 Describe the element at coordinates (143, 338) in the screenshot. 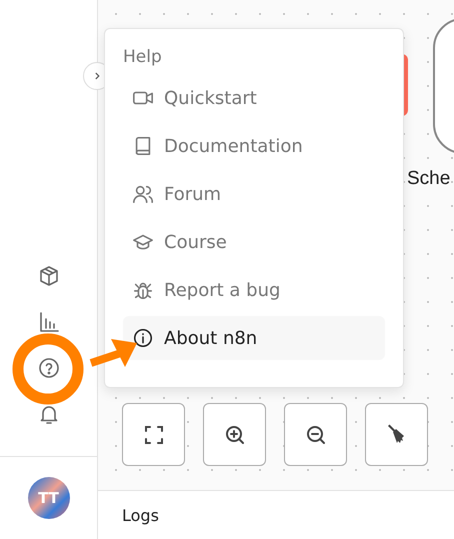

I see `info-icon` at that location.